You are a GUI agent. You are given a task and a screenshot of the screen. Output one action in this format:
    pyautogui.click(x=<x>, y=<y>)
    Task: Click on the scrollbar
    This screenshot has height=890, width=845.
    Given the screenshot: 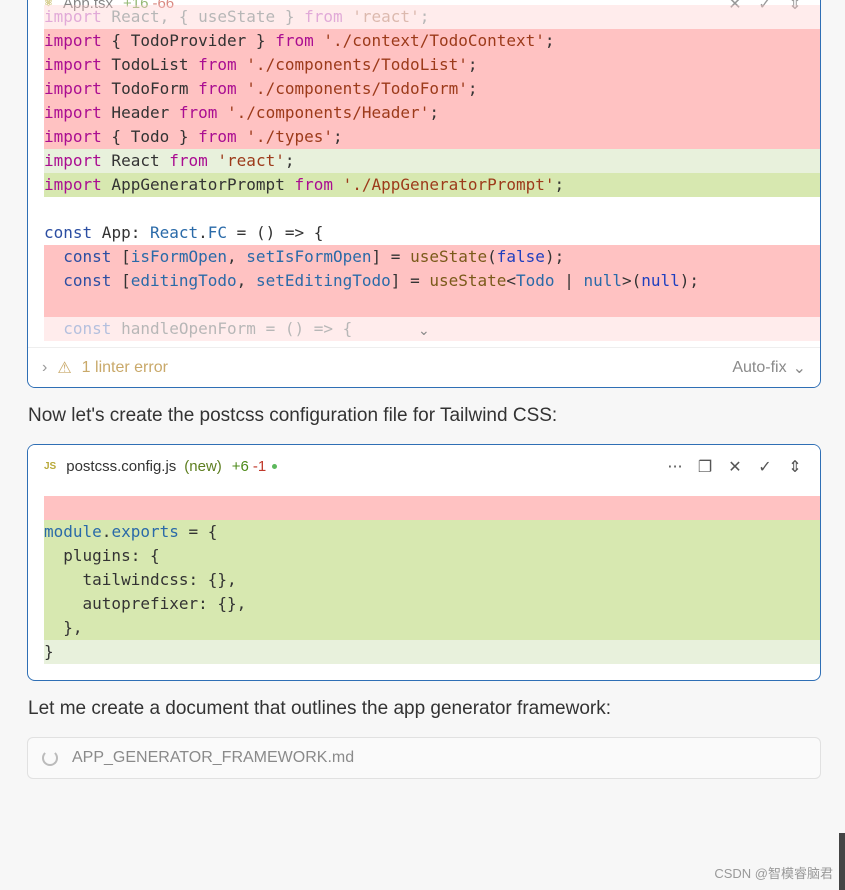 What is the action you would take?
    pyautogui.click(x=842, y=861)
    